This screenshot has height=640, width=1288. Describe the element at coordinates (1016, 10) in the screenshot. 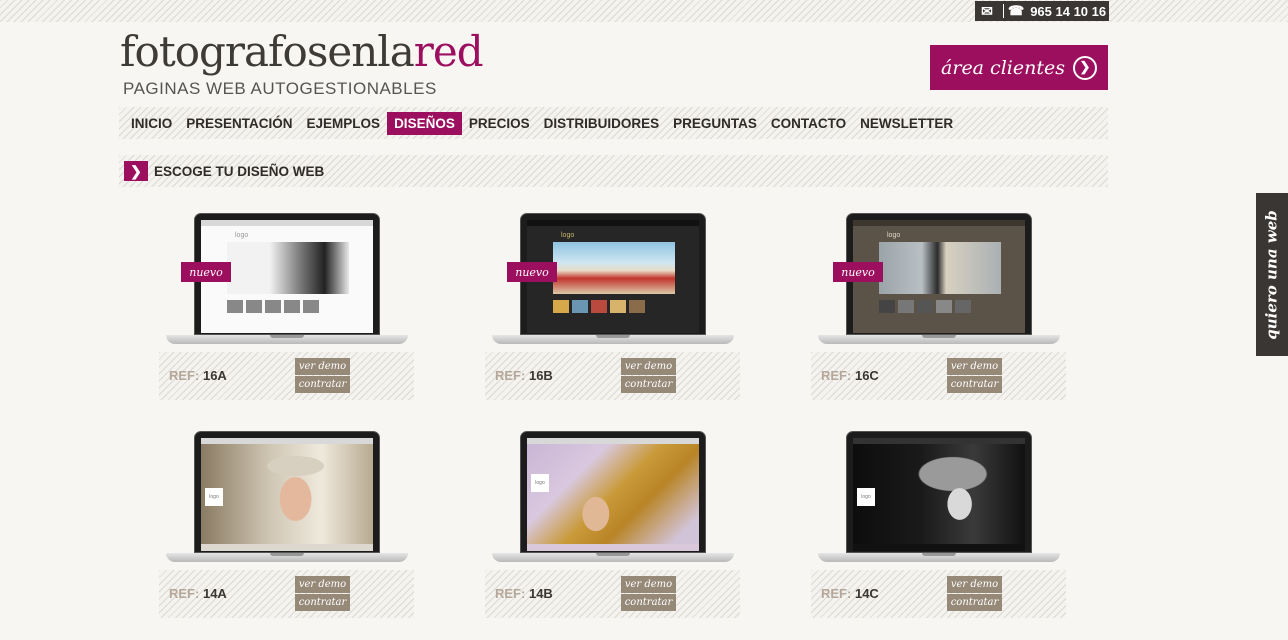

I see `phone-icon: ☎` at that location.